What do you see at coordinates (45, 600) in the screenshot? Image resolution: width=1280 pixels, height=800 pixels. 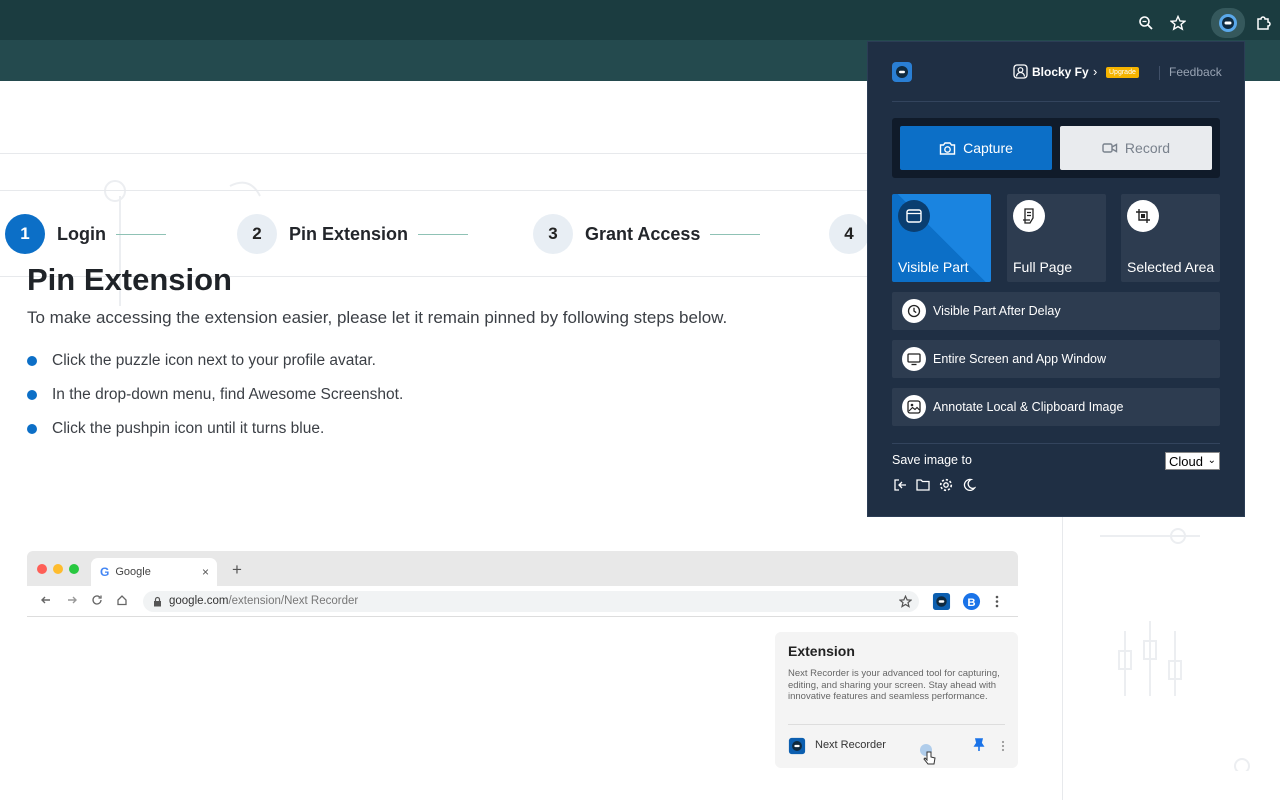 I see `back-arrow-icon` at bounding box center [45, 600].